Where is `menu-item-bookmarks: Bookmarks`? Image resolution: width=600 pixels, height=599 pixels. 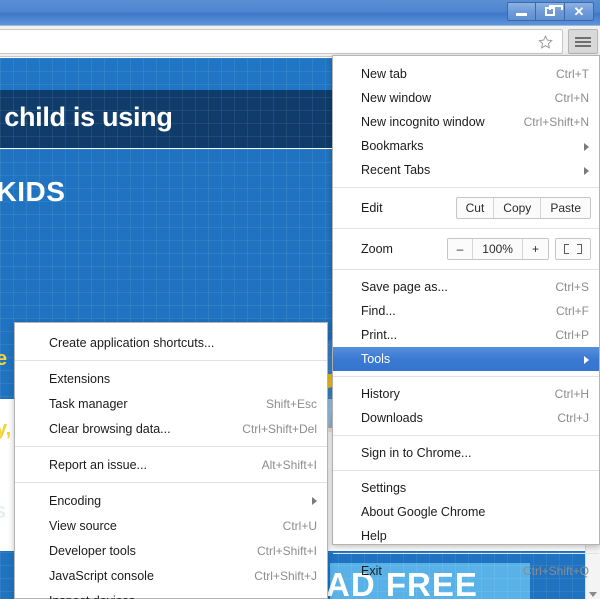 menu-item-bookmarks: Bookmarks is located at coordinates (466, 146).